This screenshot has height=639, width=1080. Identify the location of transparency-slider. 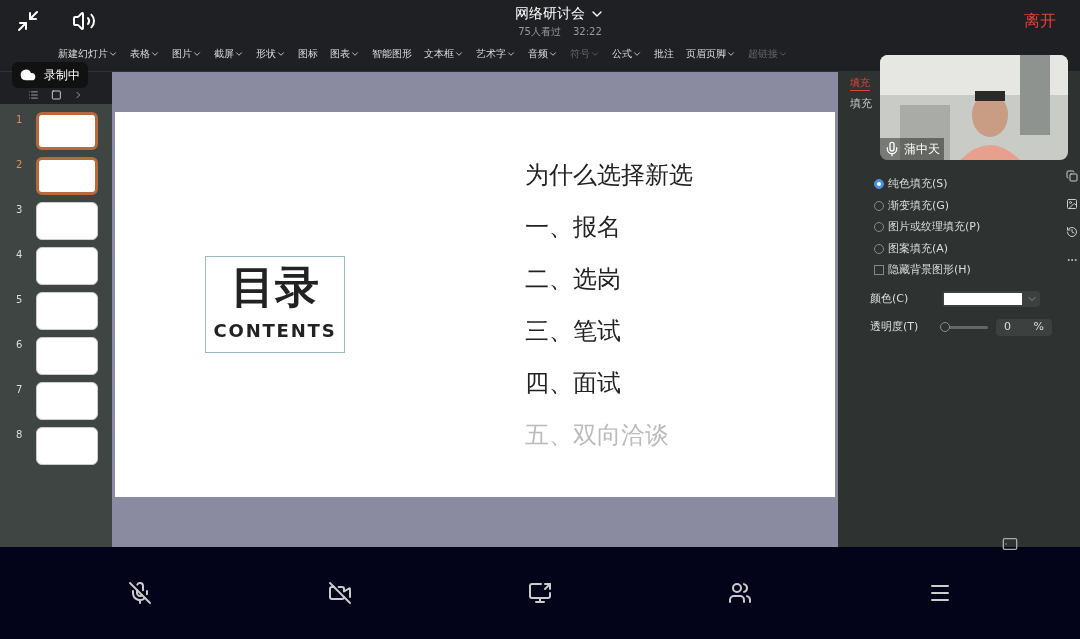
(964, 327).